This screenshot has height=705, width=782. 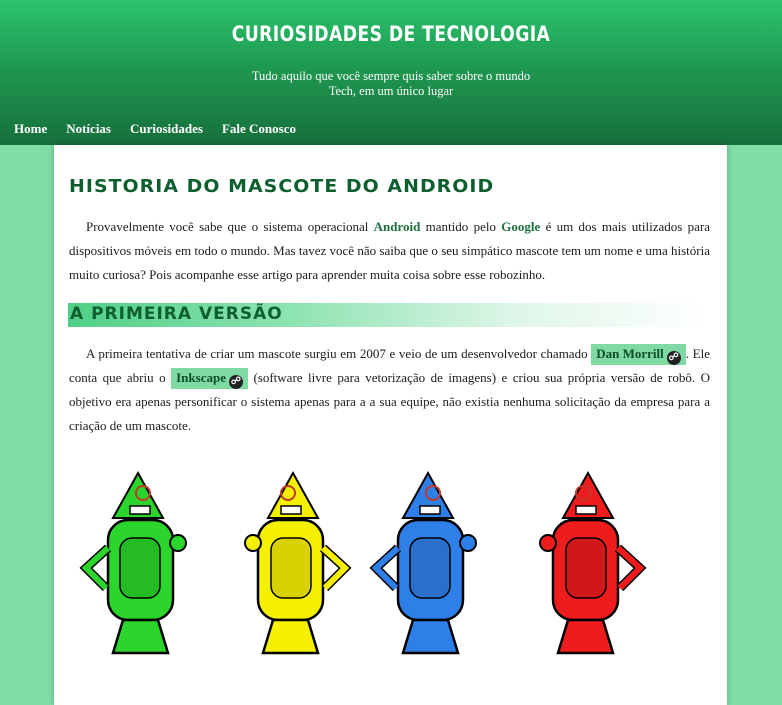 What do you see at coordinates (521, 226) in the screenshot?
I see `google-term: Google` at bounding box center [521, 226].